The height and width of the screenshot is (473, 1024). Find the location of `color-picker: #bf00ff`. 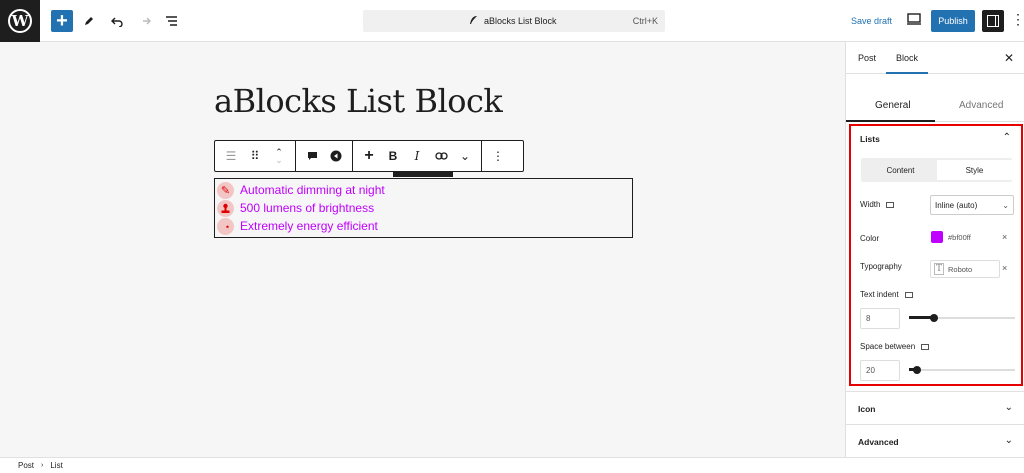

color-picker: #bf00ff is located at coordinates (951, 237).